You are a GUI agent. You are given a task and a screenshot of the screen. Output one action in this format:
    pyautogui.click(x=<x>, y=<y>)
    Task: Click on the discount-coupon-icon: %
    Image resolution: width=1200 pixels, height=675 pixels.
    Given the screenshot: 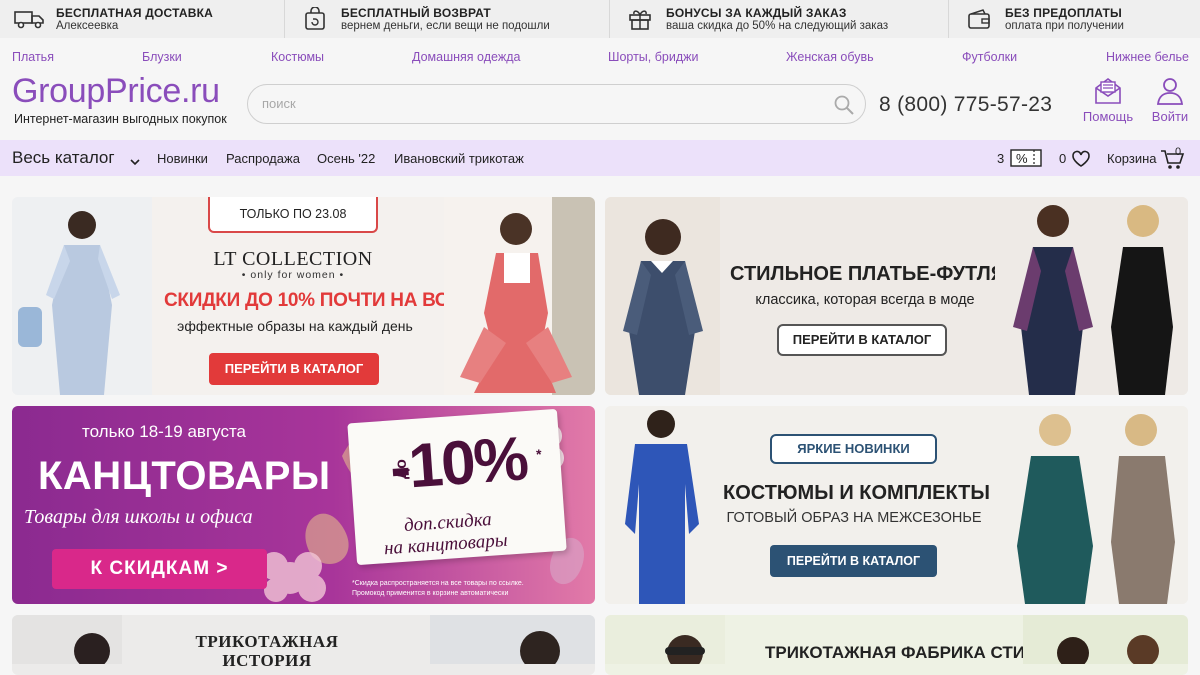 What is the action you would take?
    pyautogui.click(x=1026, y=160)
    